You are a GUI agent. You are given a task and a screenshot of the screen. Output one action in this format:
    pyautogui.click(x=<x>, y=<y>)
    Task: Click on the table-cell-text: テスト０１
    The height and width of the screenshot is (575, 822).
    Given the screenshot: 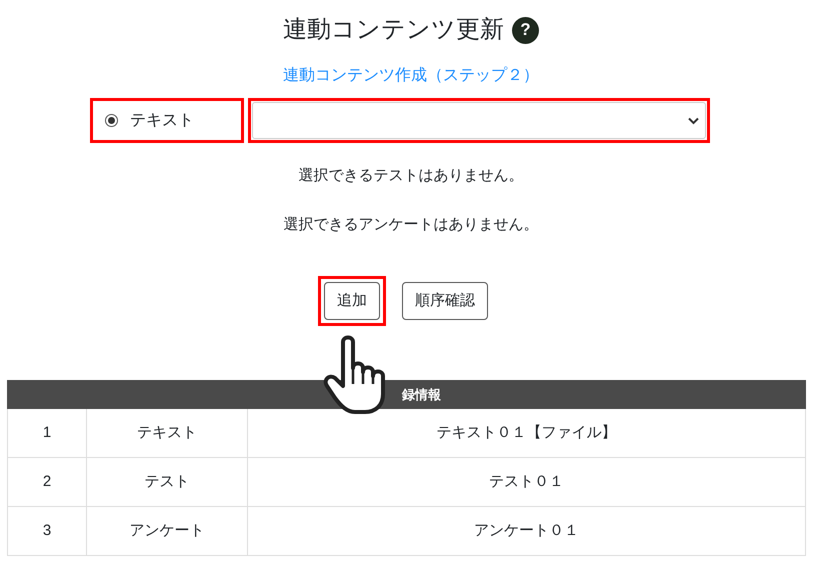 What is the action you would take?
    pyautogui.click(x=526, y=482)
    